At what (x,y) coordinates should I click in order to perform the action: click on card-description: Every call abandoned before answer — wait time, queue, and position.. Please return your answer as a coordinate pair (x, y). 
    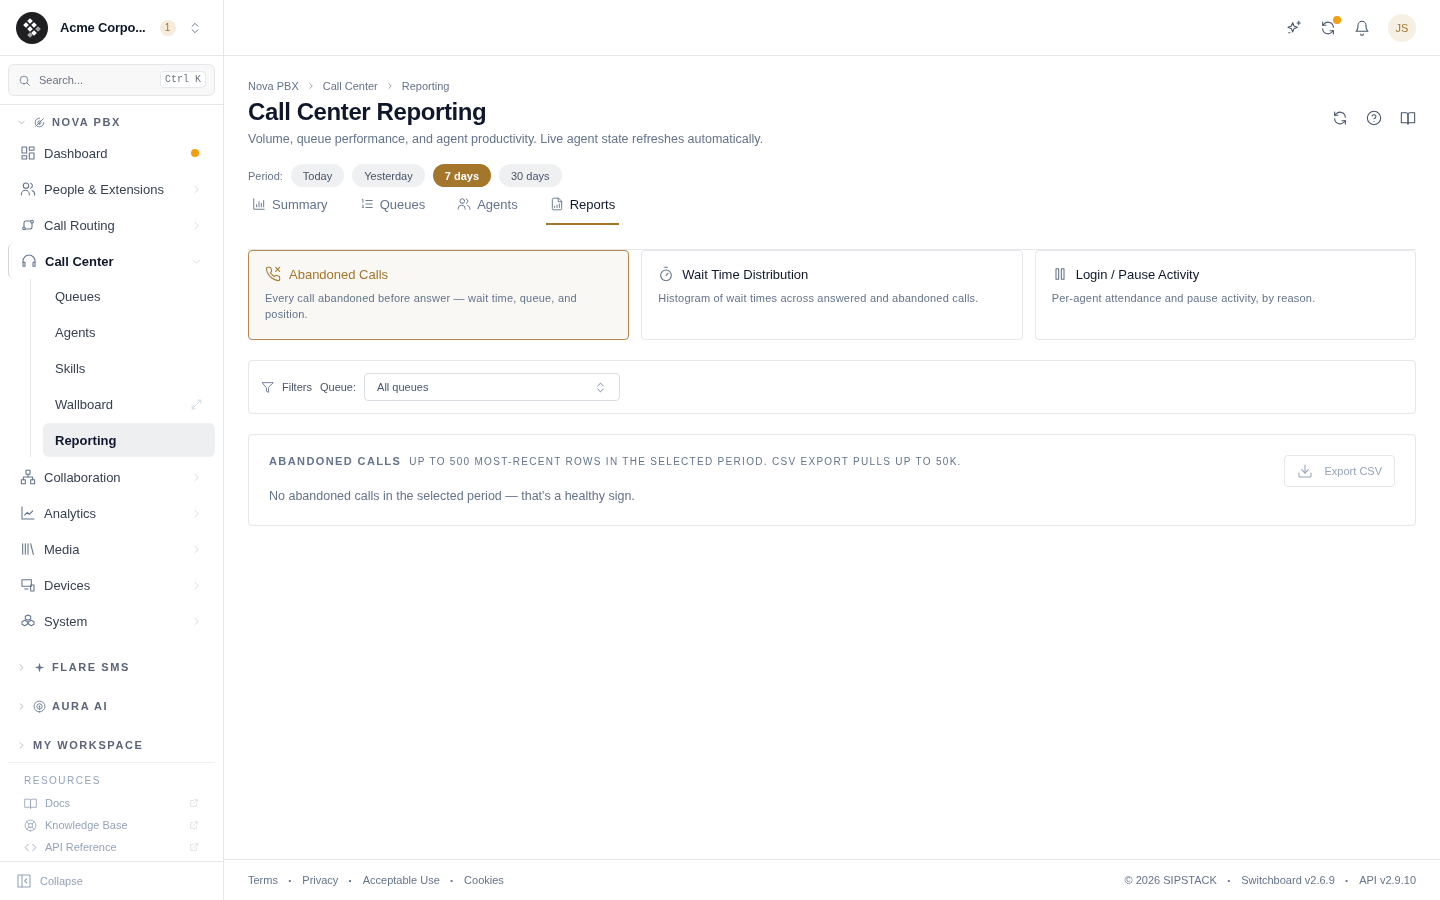
    Looking at the image, I should click on (421, 306).